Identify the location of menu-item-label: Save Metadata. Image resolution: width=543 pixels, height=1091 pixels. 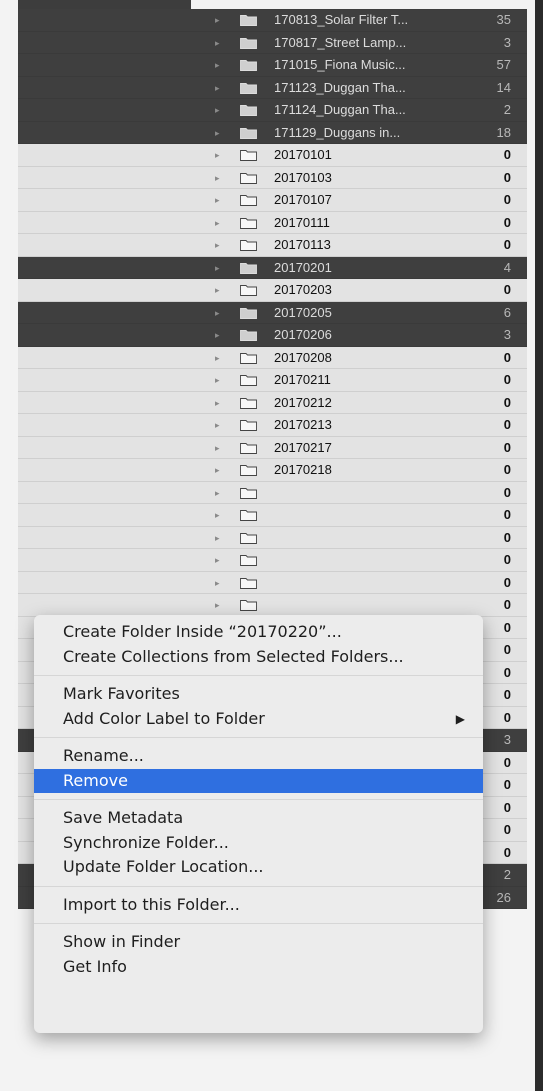
(123, 817).